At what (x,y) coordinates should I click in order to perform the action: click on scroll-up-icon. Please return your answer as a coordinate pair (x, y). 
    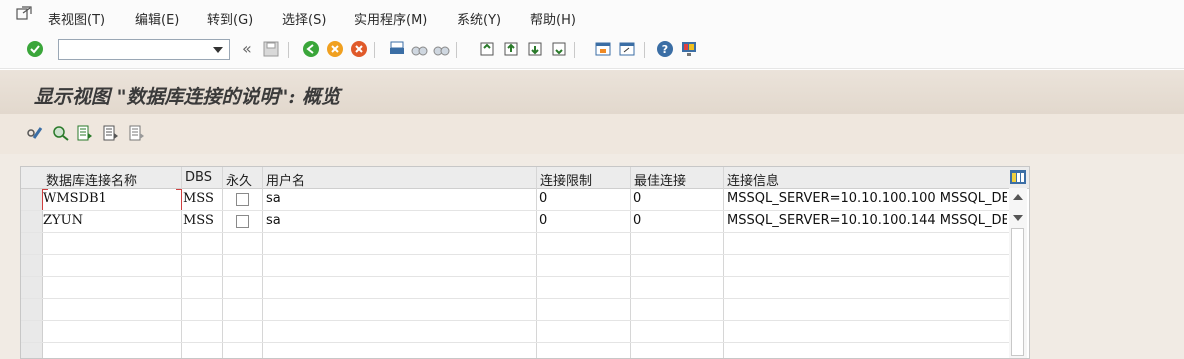
    Looking at the image, I should click on (1018, 197).